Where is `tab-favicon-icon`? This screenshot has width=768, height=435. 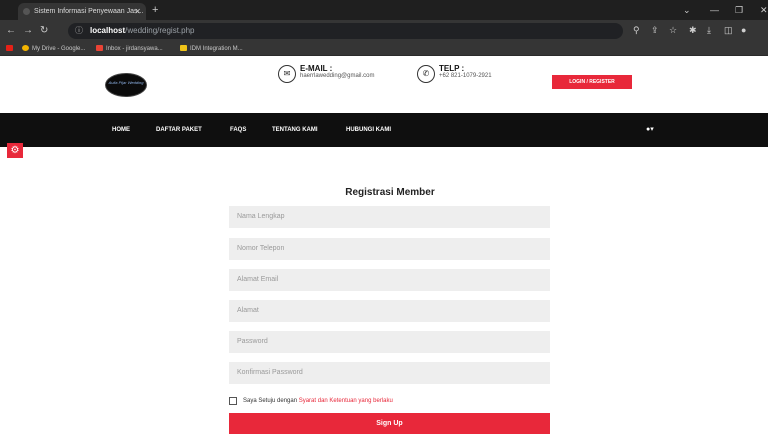 tab-favicon-icon is located at coordinates (26, 11).